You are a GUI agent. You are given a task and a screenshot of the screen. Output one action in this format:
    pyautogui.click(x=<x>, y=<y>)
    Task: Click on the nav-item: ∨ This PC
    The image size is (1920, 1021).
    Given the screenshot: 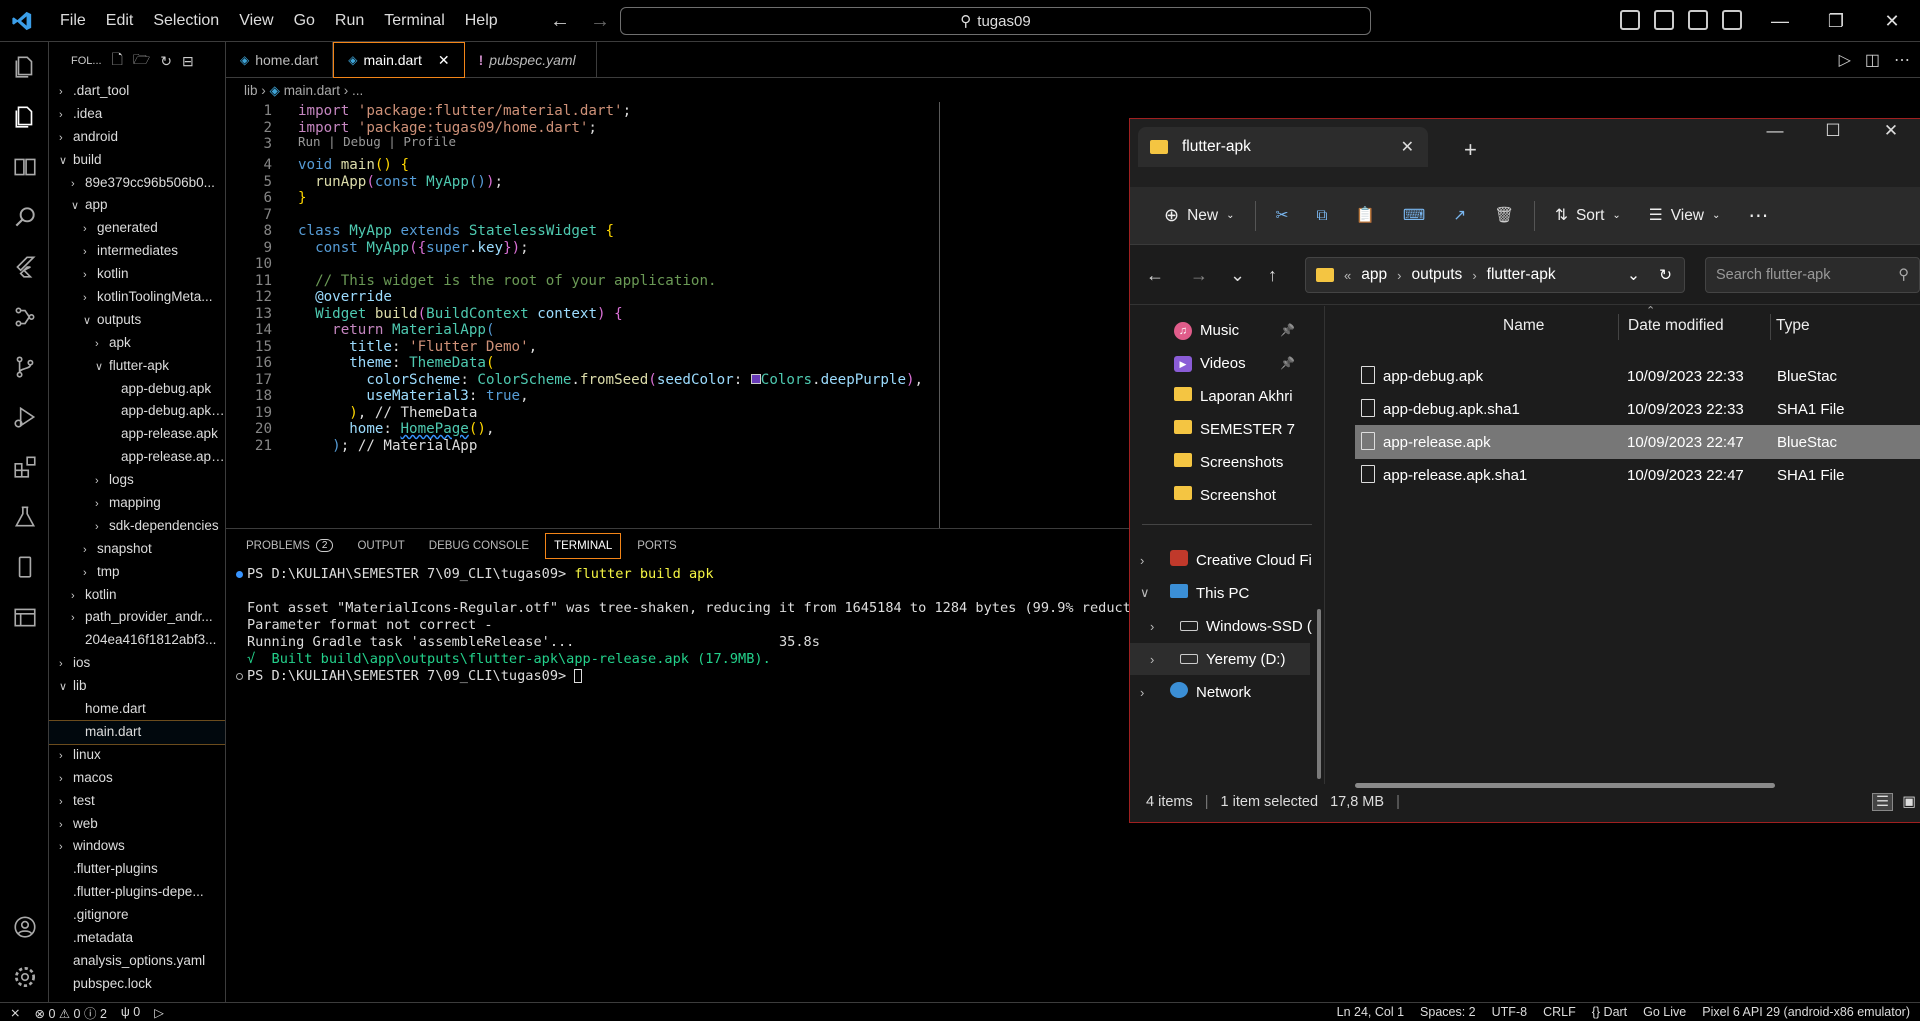 What is the action you would take?
    pyautogui.click(x=1220, y=593)
    